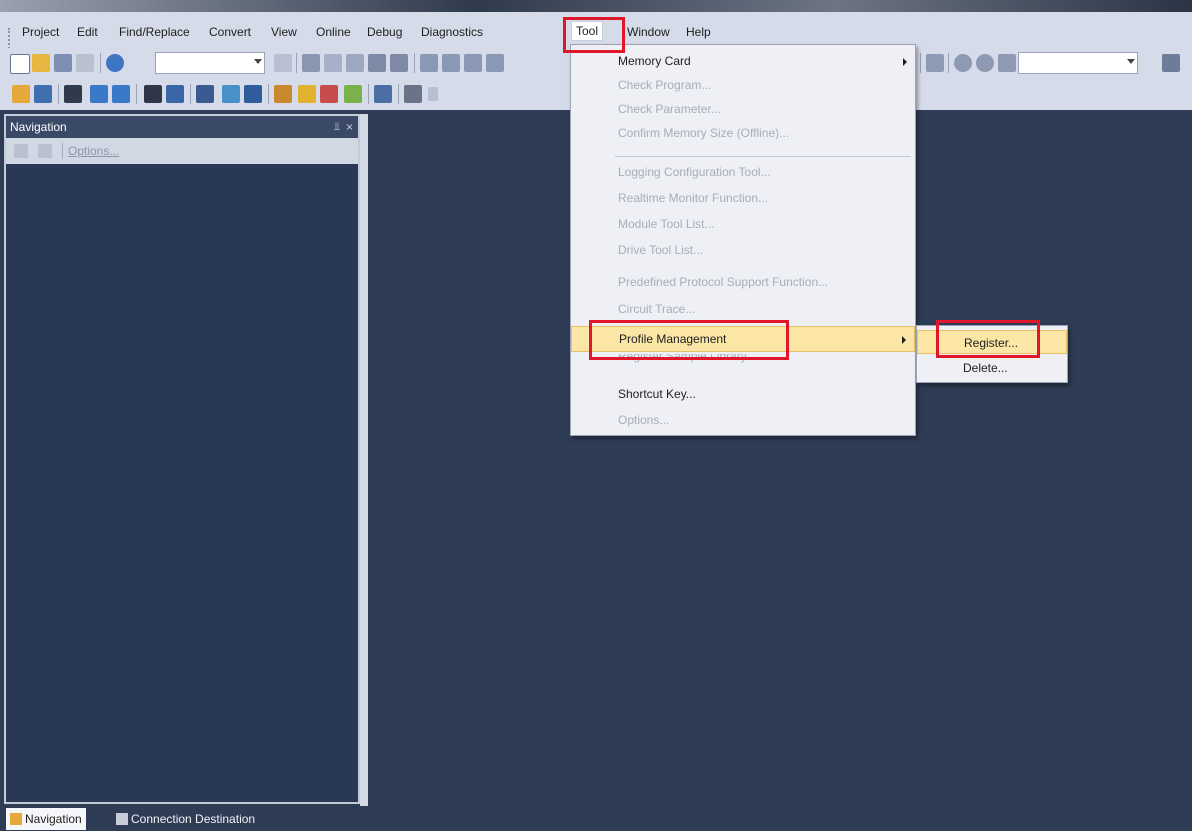  I want to click on network-icon, so click(205, 94).